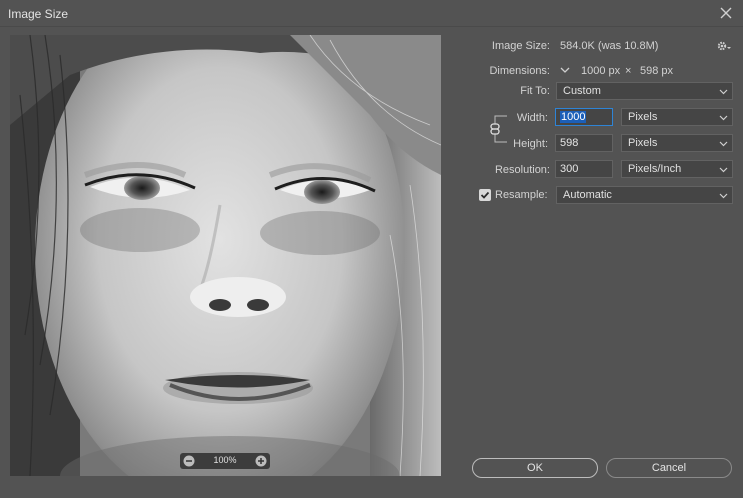 Image resolution: width=743 pixels, height=498 pixels. What do you see at coordinates (535, 91) in the screenshot?
I see `fit-to-label: Fit To:` at bounding box center [535, 91].